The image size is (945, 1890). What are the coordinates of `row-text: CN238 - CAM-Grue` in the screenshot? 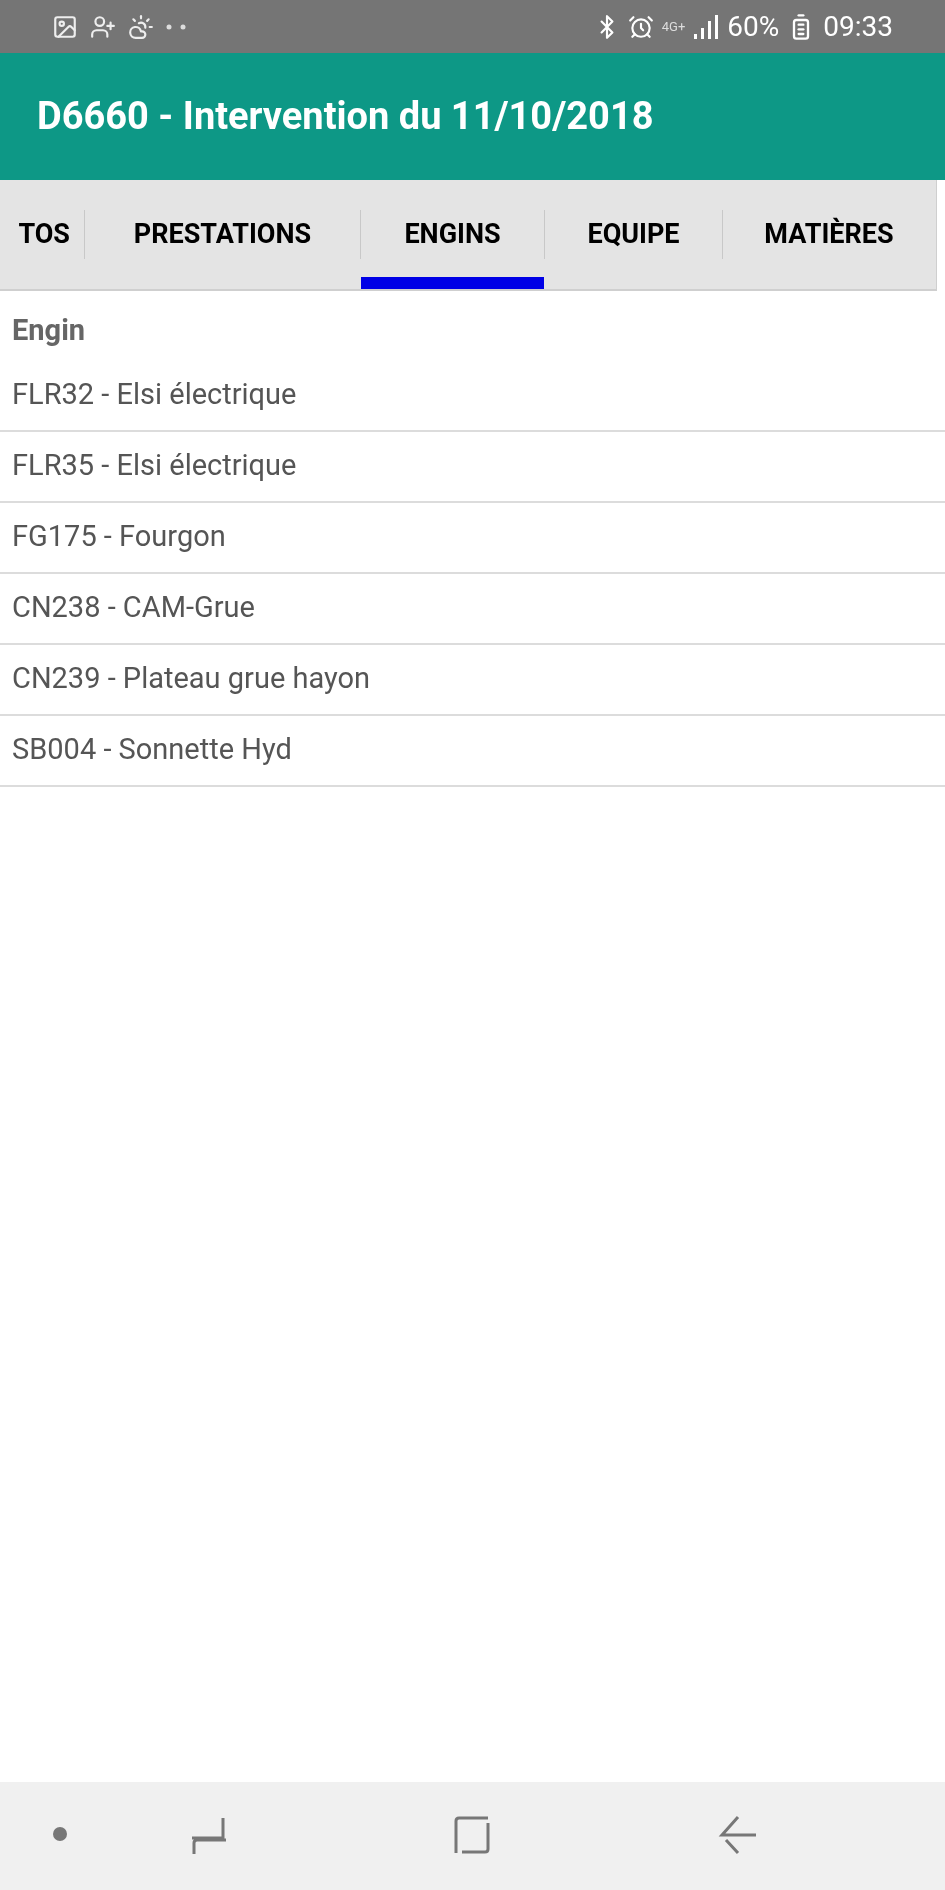 It's located at (133, 608).